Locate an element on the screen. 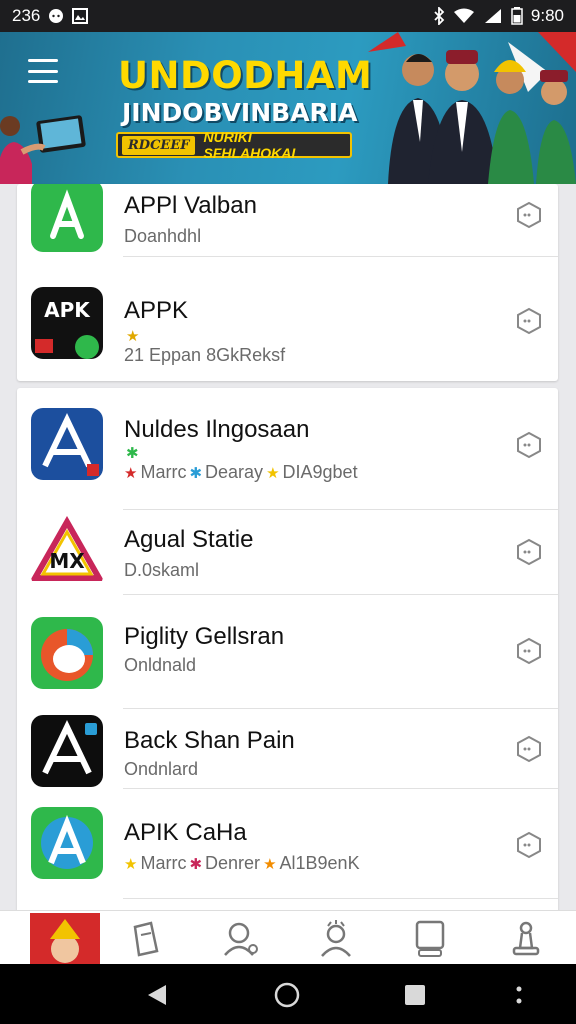  battery-icon is located at coordinates (517, 16).